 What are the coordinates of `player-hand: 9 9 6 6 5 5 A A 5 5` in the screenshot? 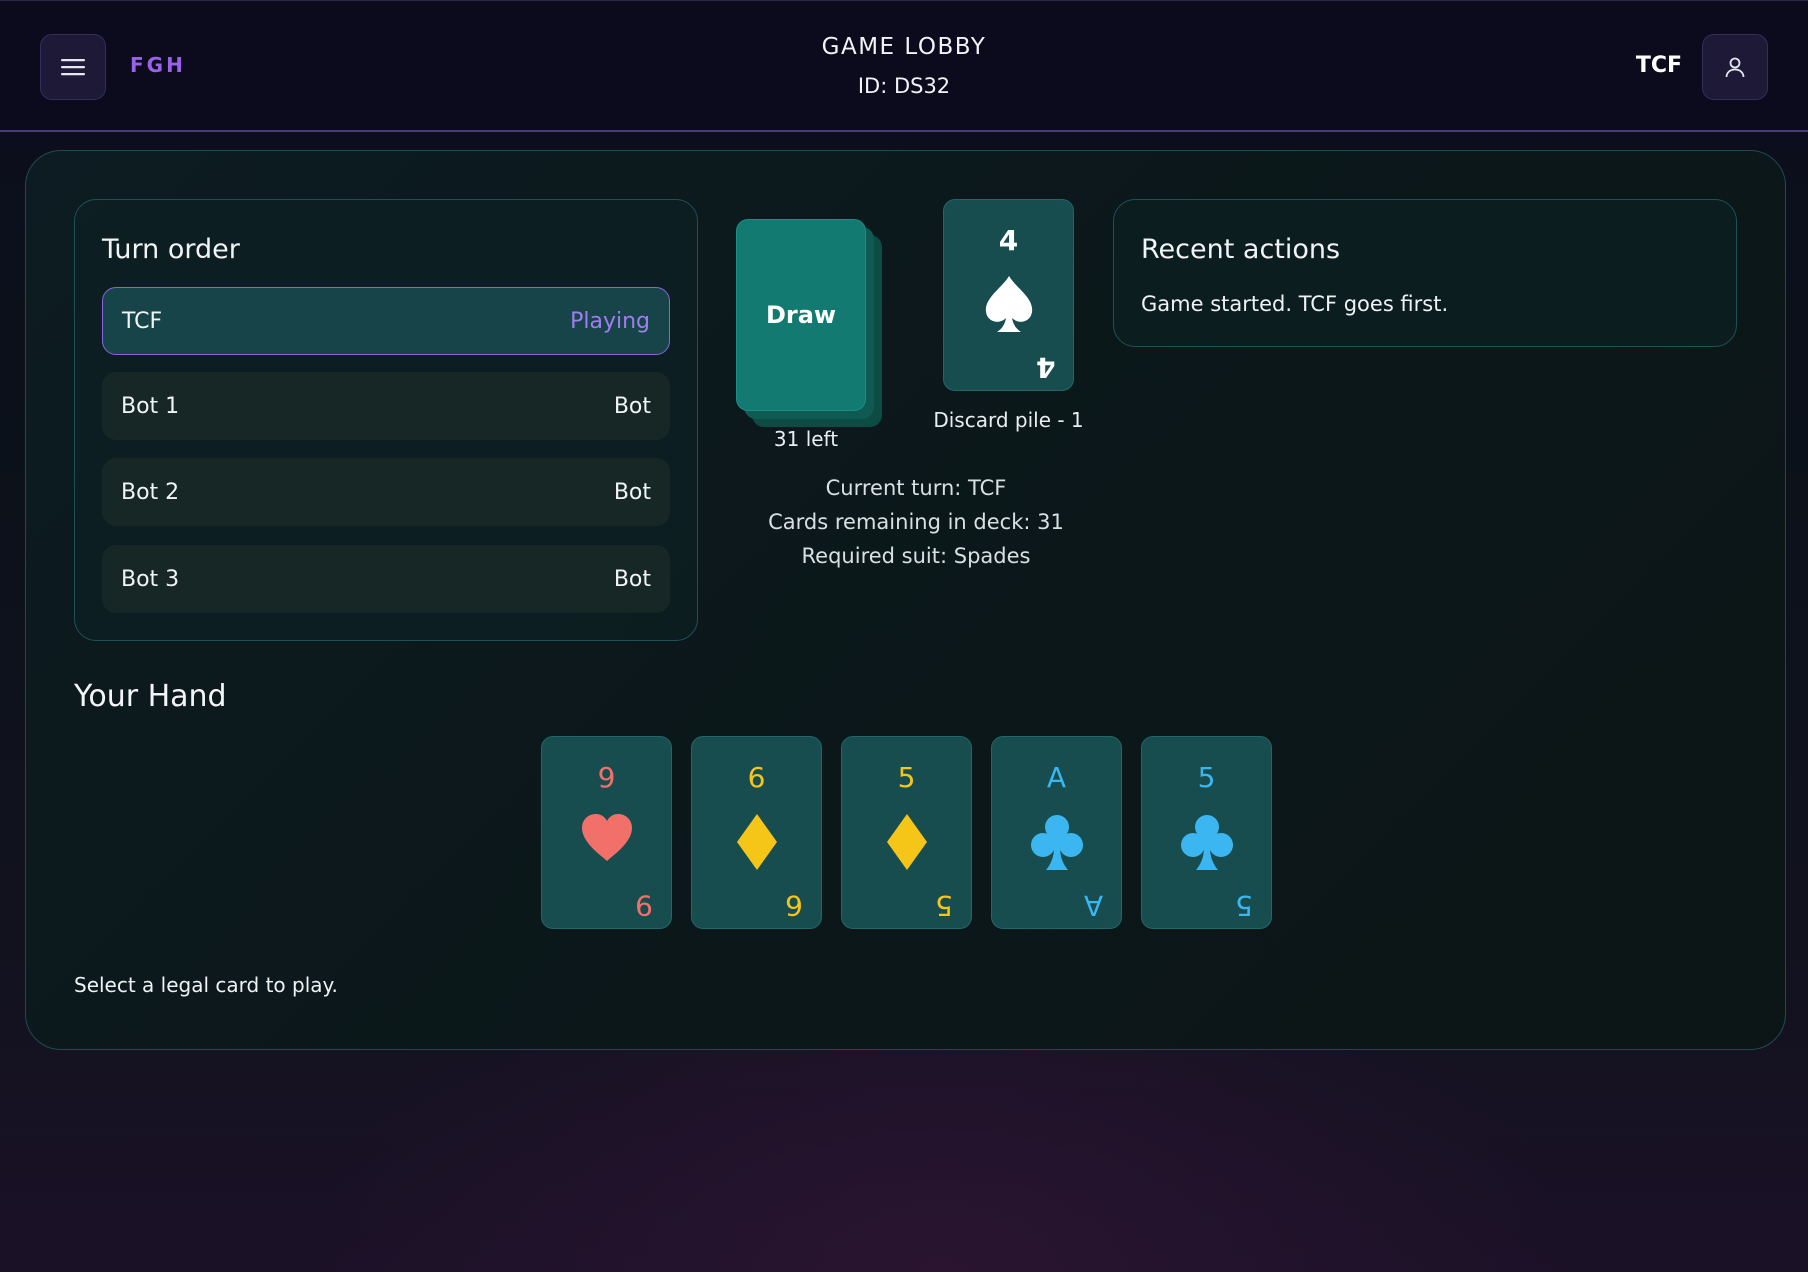 It's located at (911, 832).